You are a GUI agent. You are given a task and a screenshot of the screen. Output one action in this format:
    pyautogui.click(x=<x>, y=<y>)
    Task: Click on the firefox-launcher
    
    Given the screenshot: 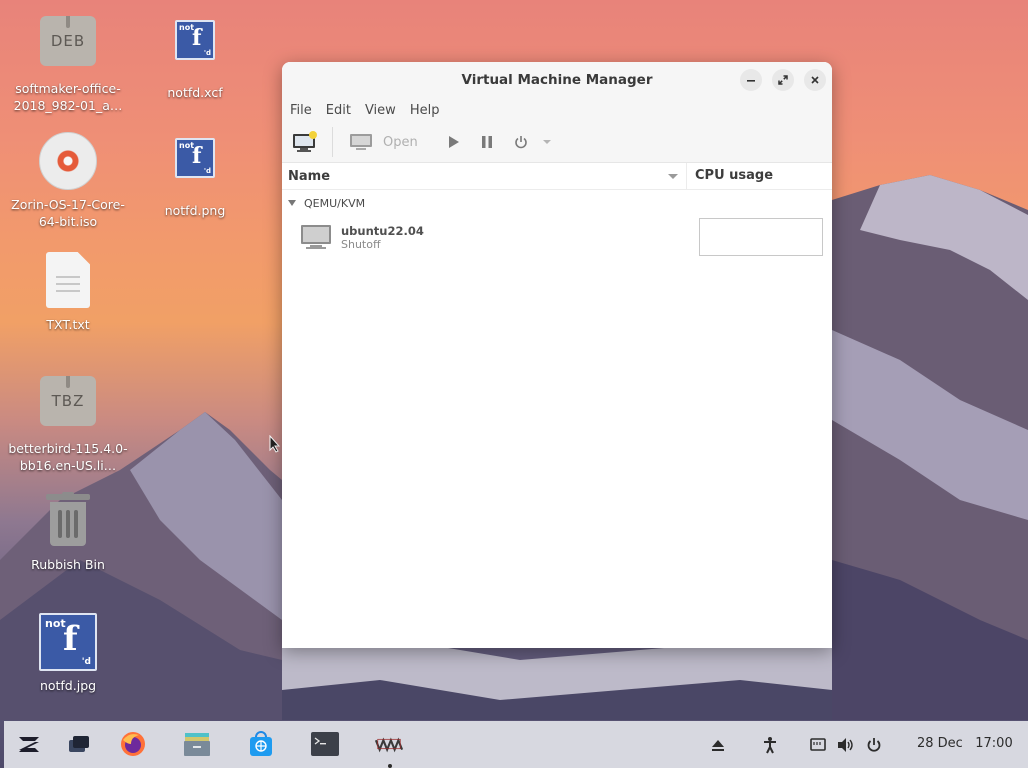 What is the action you would take?
    pyautogui.click(x=133, y=744)
    